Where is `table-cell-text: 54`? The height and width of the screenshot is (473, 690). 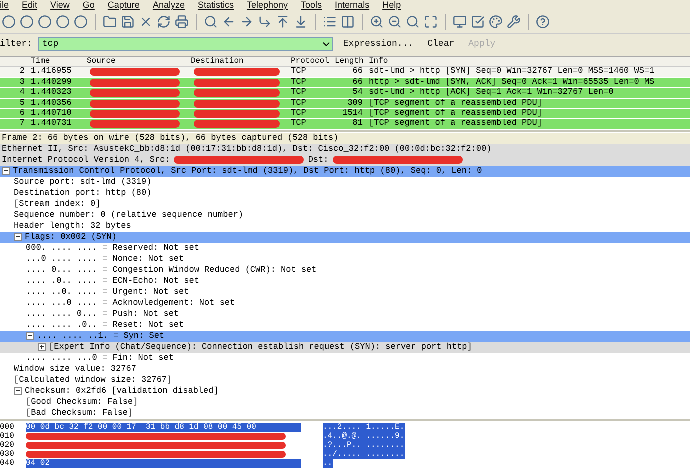 table-cell-text: 54 is located at coordinates (358, 93).